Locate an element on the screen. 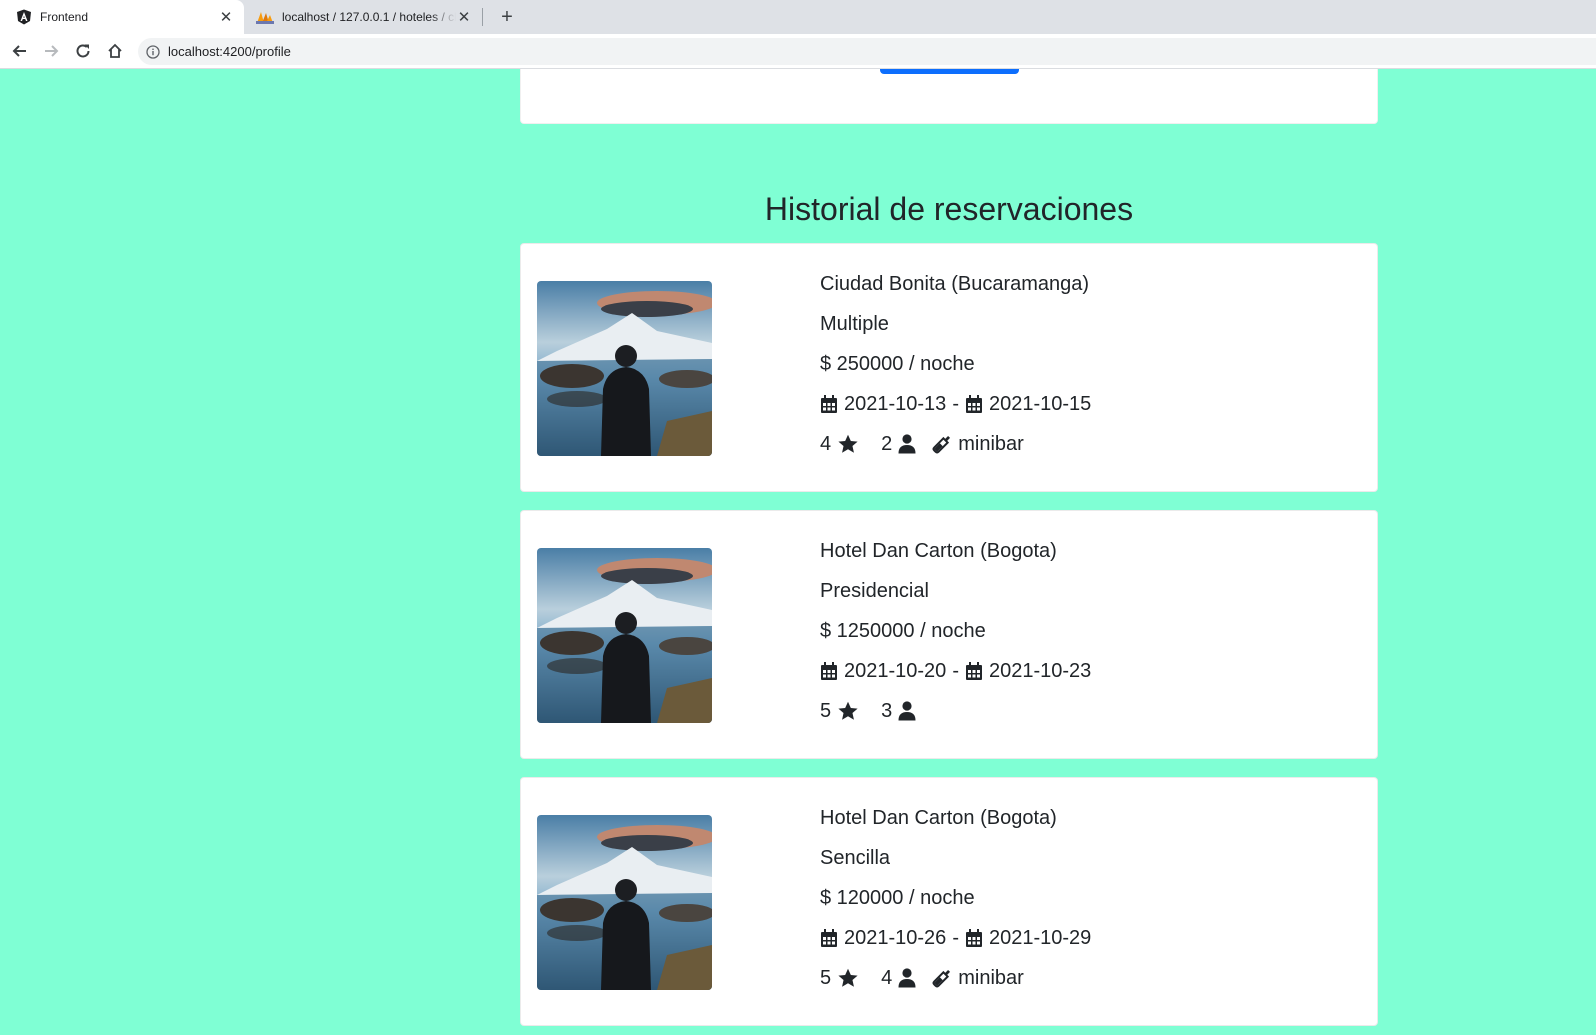 Image resolution: width=1596 pixels, height=1035 pixels. check-out-date: 2021-10-15 is located at coordinates (1040, 404).